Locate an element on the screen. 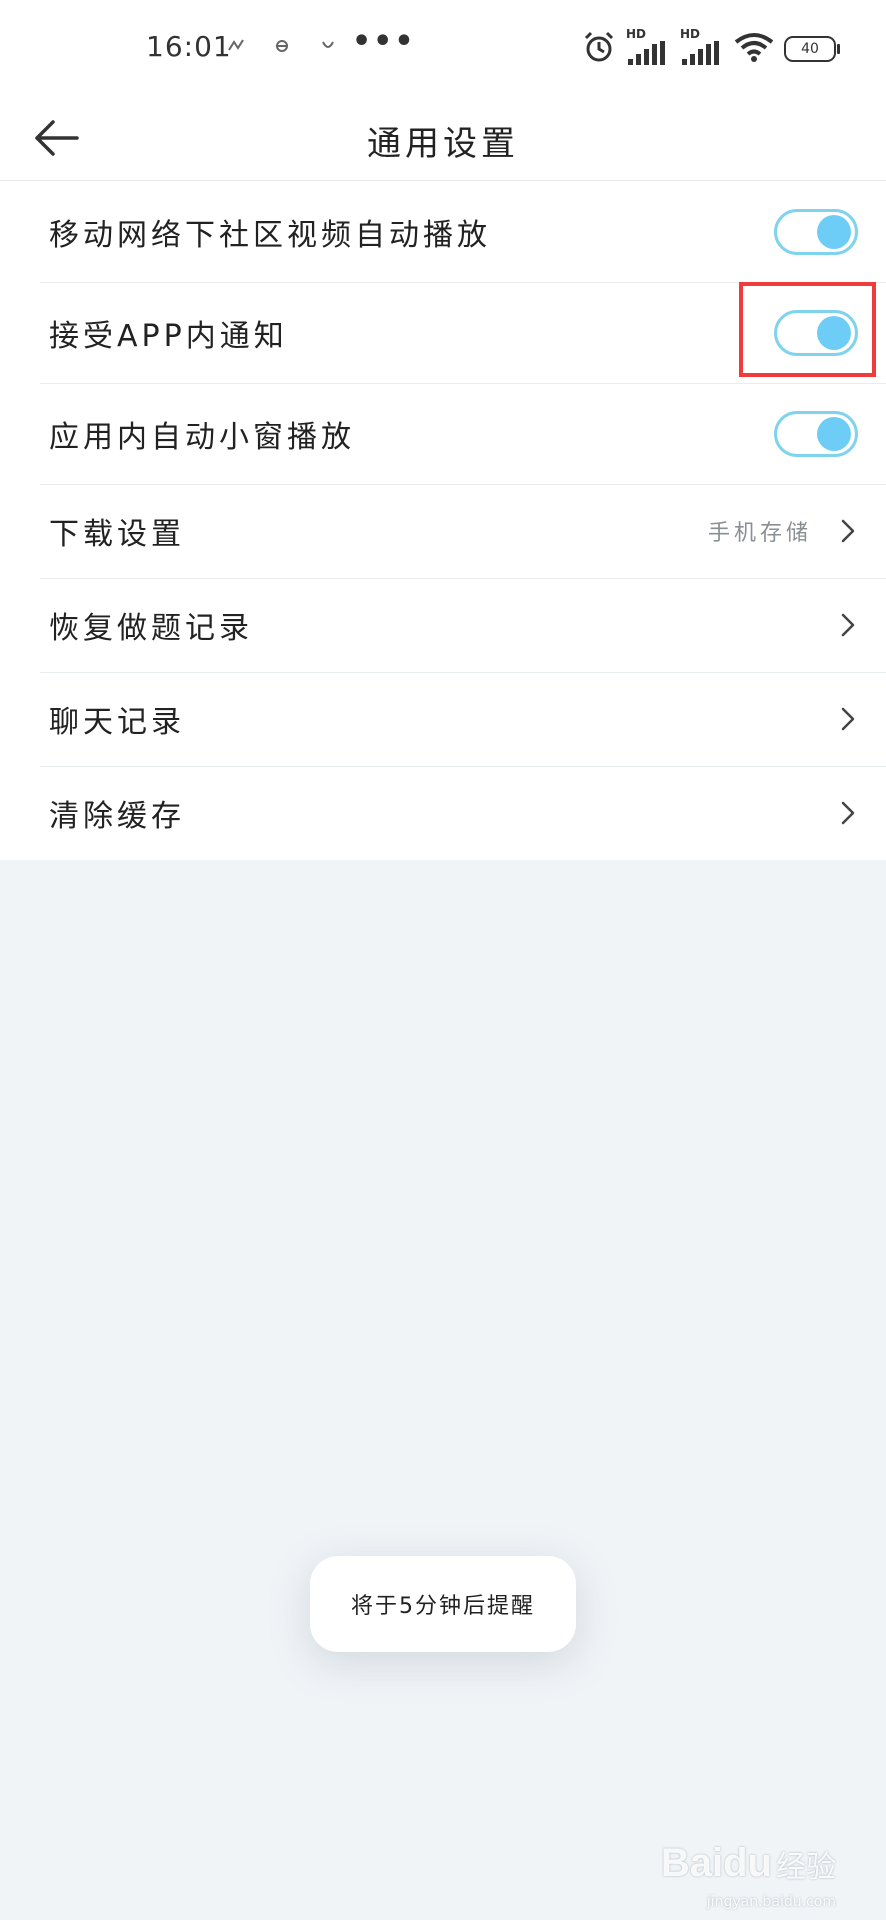 Image resolution: width=886 pixels, height=1920 pixels. auto-mini-window-toggle is located at coordinates (816, 433).